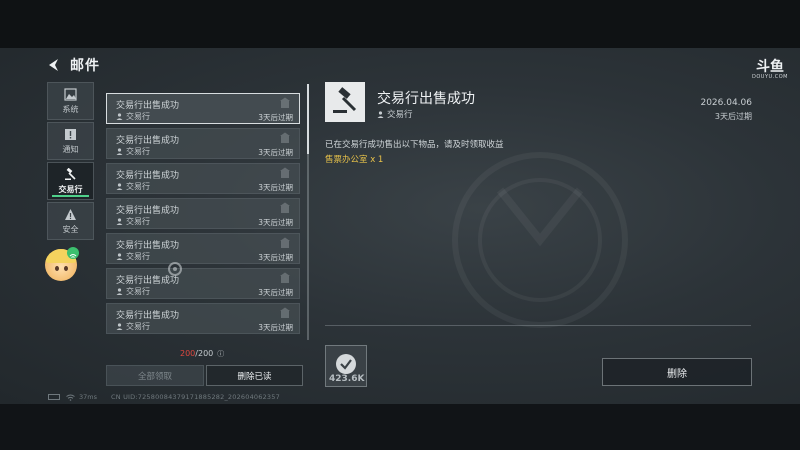 The height and width of the screenshot is (450, 800). I want to click on tab-label: 系统, so click(70, 109).